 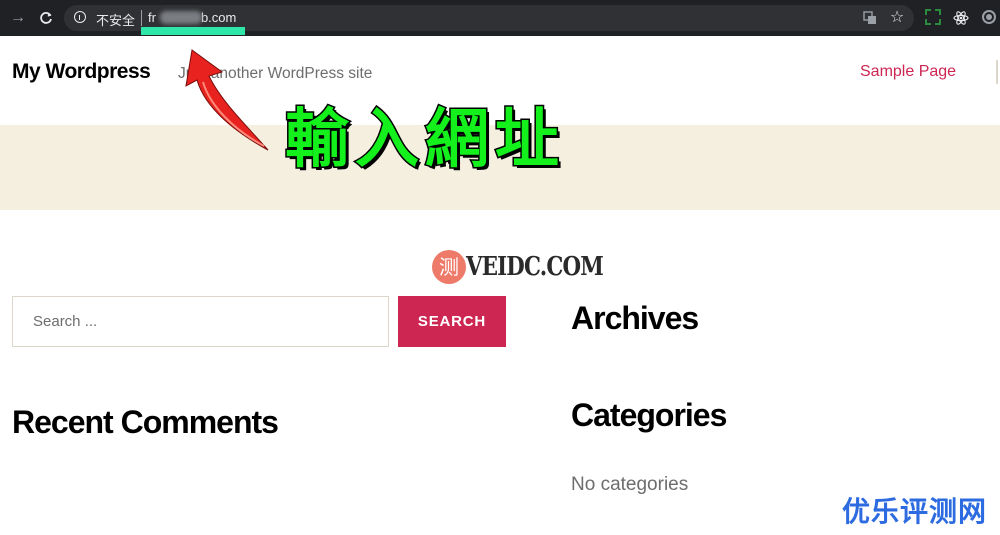 What do you see at coordinates (961, 18) in the screenshot?
I see `react-icon` at bounding box center [961, 18].